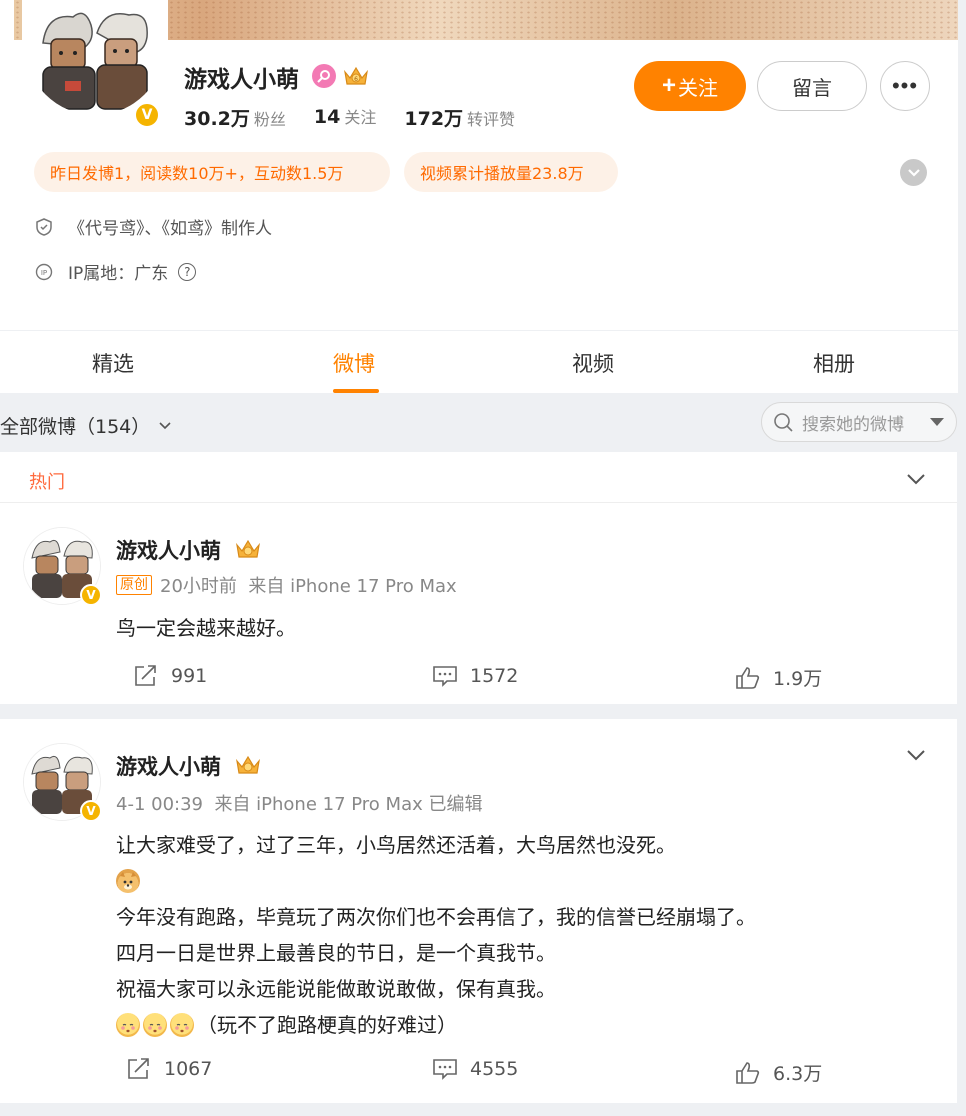  Describe the element at coordinates (436, 917) in the screenshot. I see `post-text-line: 今年没有跑路，毕竟玩了两次你们也不会再信了，我的信誉已经崩塌了。` at that location.